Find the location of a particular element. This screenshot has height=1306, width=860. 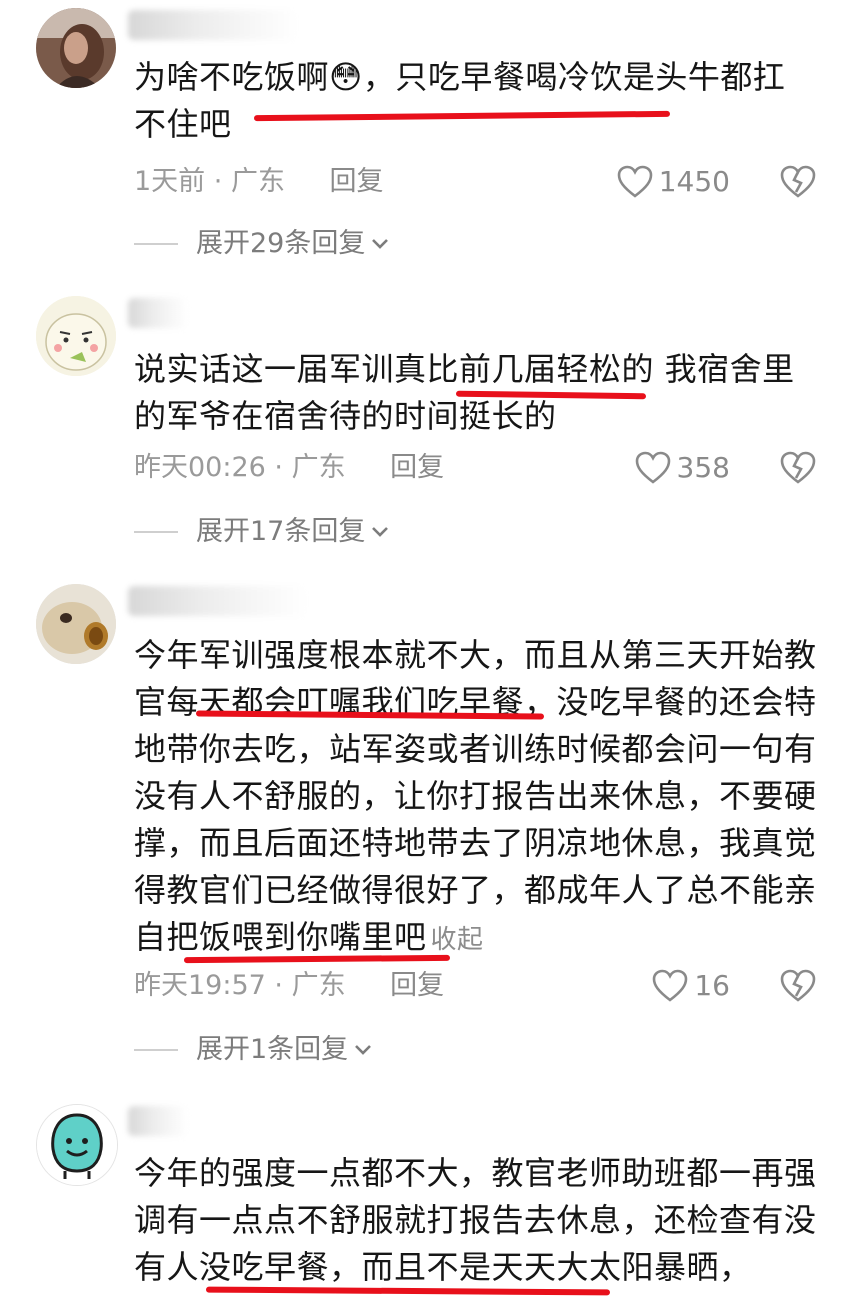

comment-meta: 昨天19:57 · 广东 回复 is located at coordinates (289, 986).